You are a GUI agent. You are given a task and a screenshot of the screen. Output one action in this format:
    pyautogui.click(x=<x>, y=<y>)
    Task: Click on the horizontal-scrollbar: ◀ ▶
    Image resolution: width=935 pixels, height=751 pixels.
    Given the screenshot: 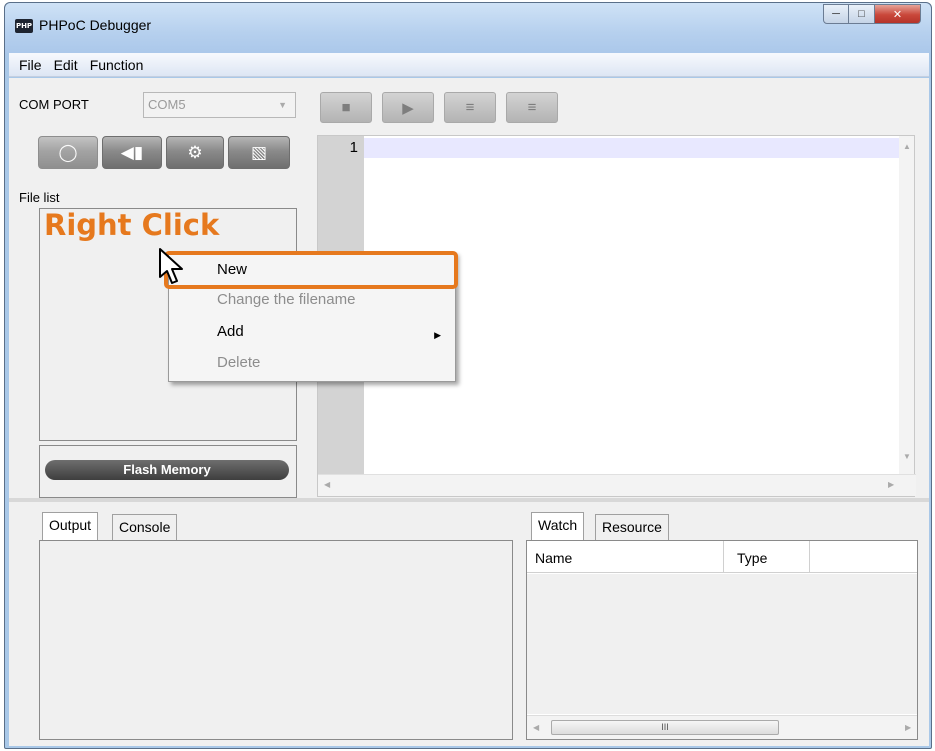 What is the action you would take?
    pyautogui.click(x=617, y=485)
    